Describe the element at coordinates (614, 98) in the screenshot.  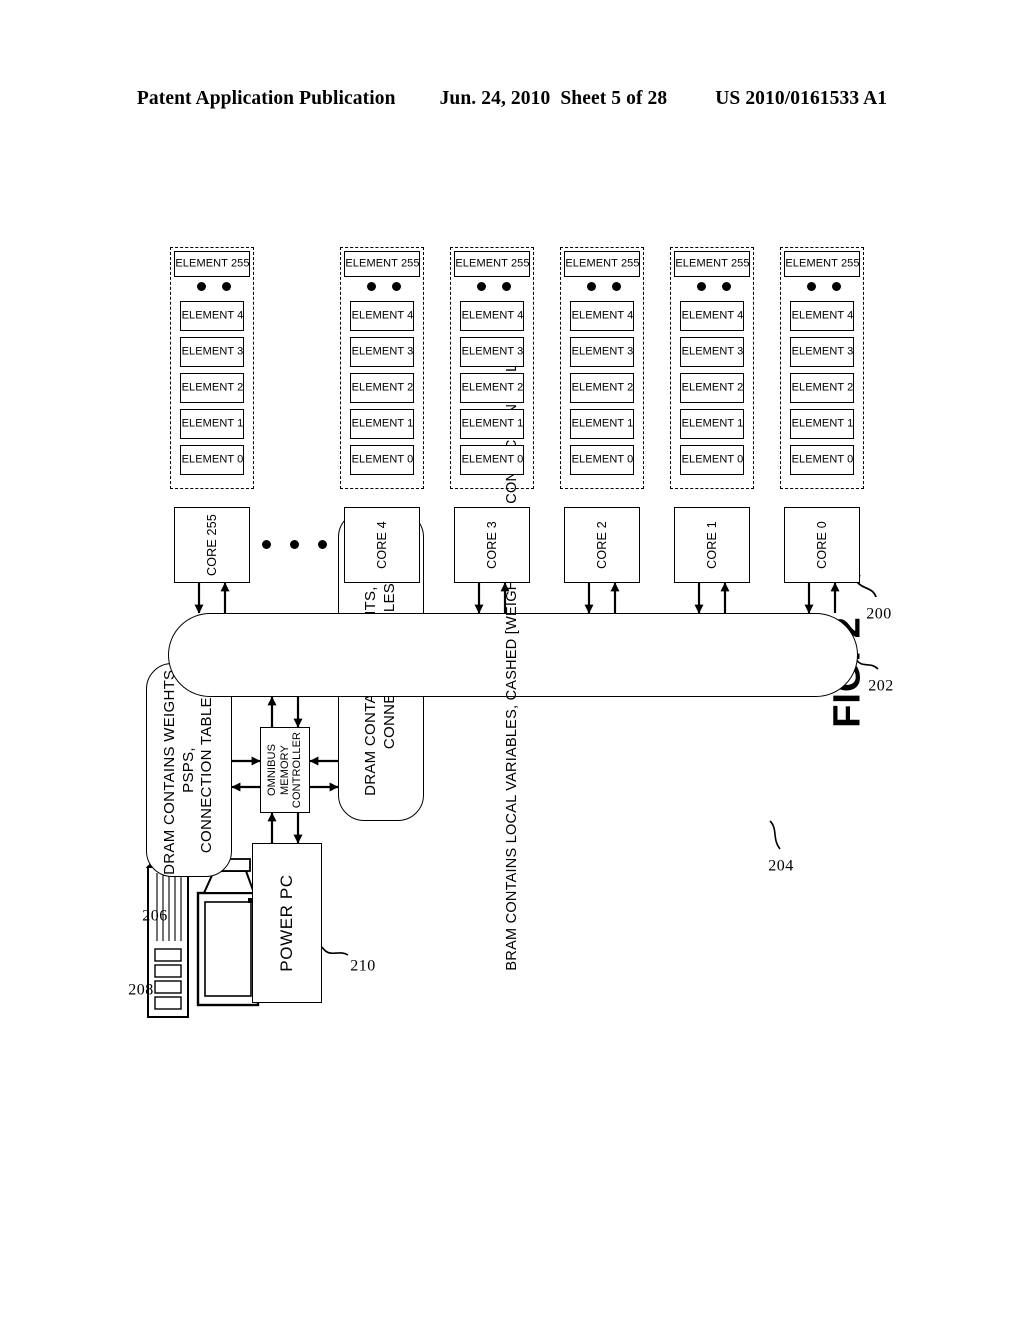
I see `header-sheet: Sheet 5 of 28` at that location.